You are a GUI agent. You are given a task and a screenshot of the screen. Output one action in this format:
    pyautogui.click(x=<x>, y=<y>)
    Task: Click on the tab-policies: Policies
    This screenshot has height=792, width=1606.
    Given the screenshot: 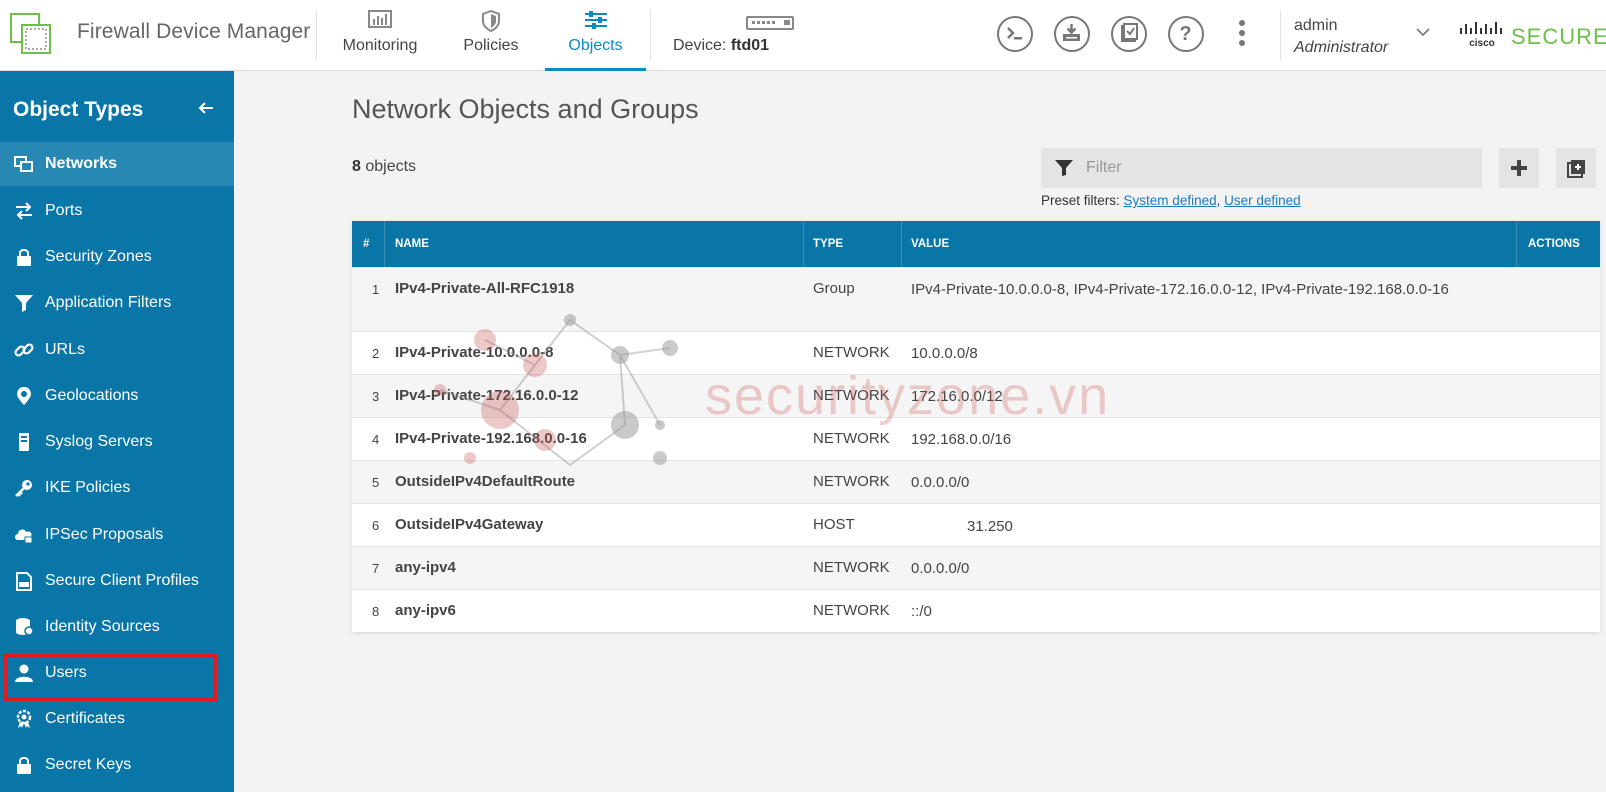 What is the action you would take?
    pyautogui.click(x=491, y=35)
    